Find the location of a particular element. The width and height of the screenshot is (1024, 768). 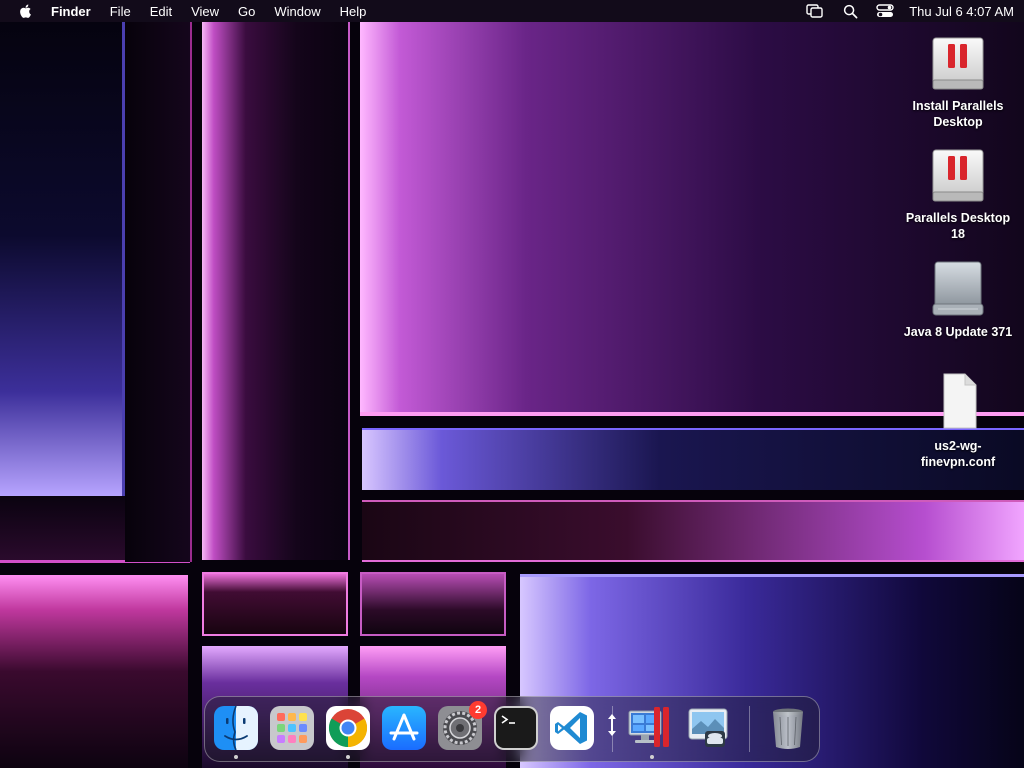

terminal-icon is located at coordinates (516, 728).